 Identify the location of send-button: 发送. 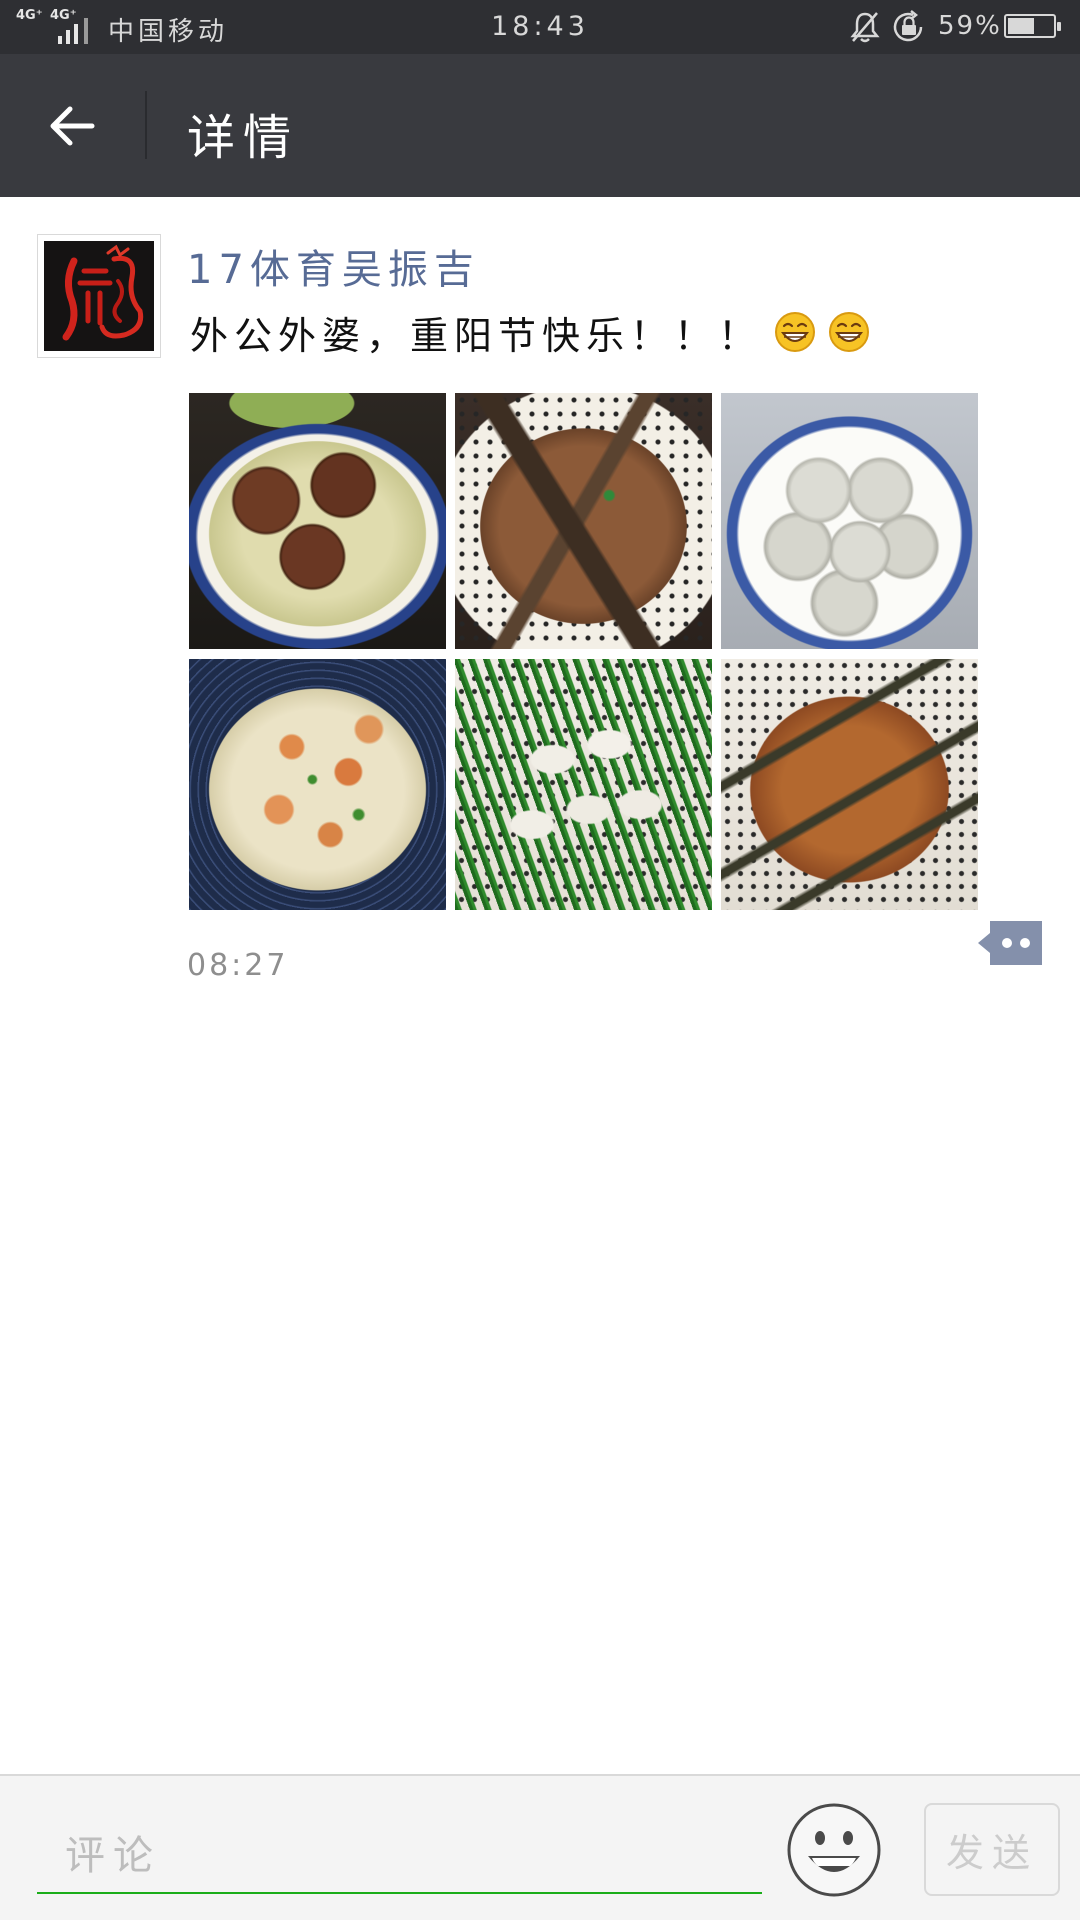
(992, 1849).